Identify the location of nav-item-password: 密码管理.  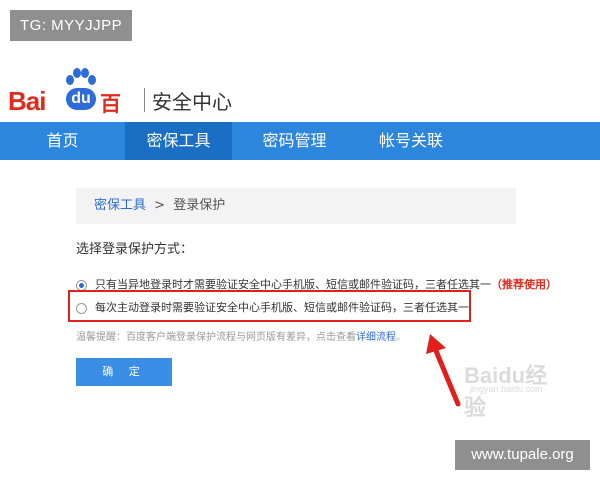
(294, 141).